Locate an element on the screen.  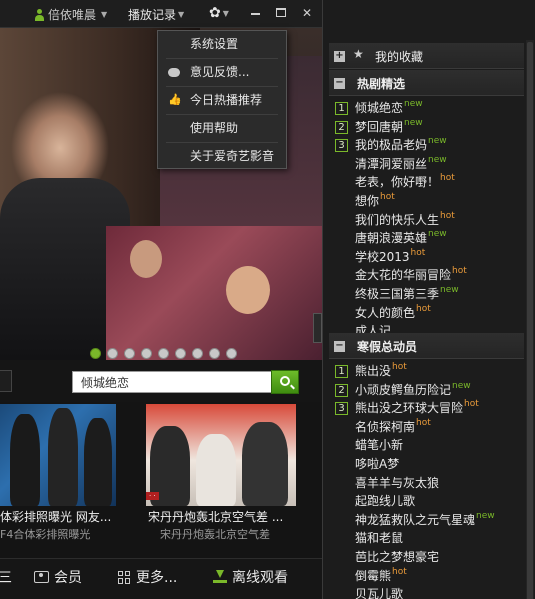
list-item: 倒霉熊hot is located at coordinates (381, 576).